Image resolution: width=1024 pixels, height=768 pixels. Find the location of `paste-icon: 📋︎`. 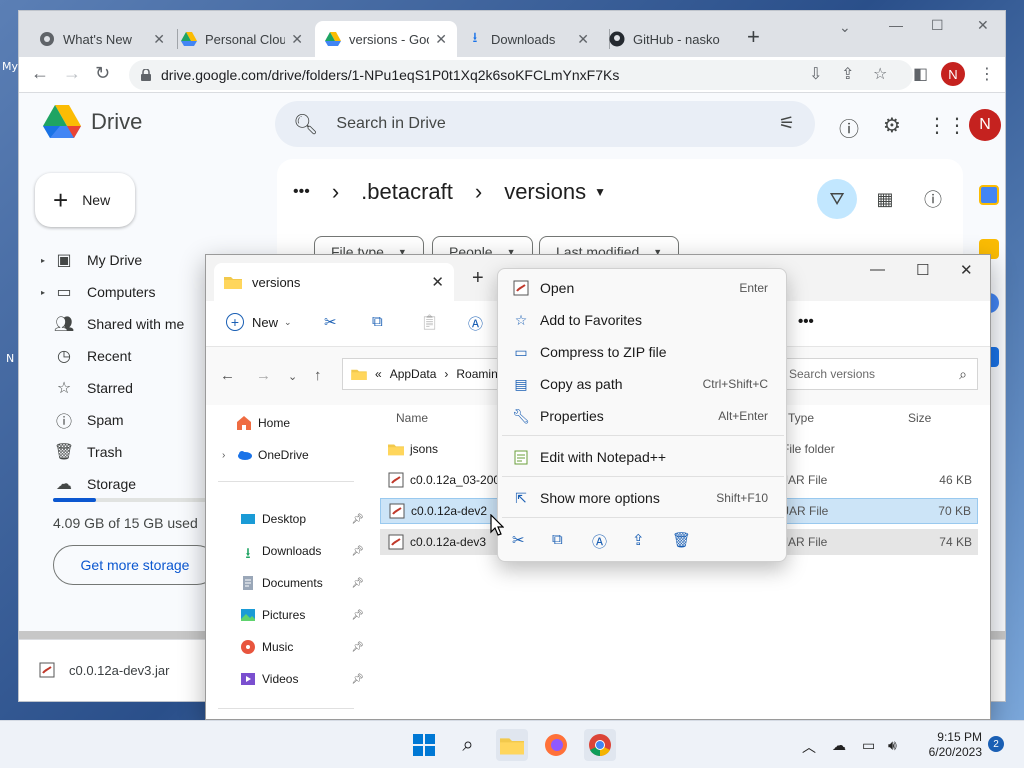

paste-icon: 📋︎ is located at coordinates (429, 322).